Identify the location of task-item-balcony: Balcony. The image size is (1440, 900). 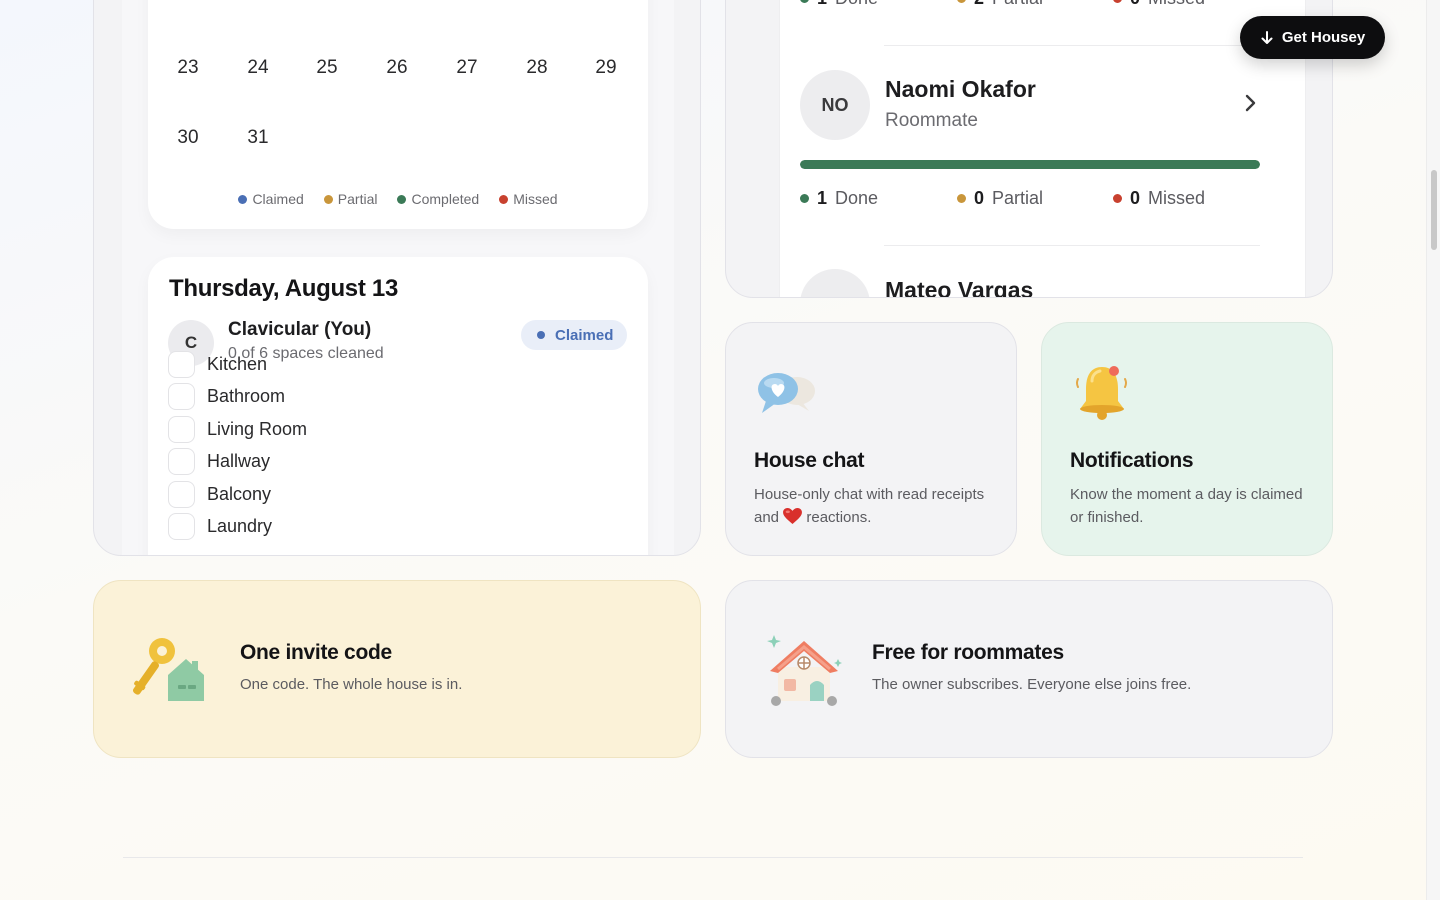
(219, 494).